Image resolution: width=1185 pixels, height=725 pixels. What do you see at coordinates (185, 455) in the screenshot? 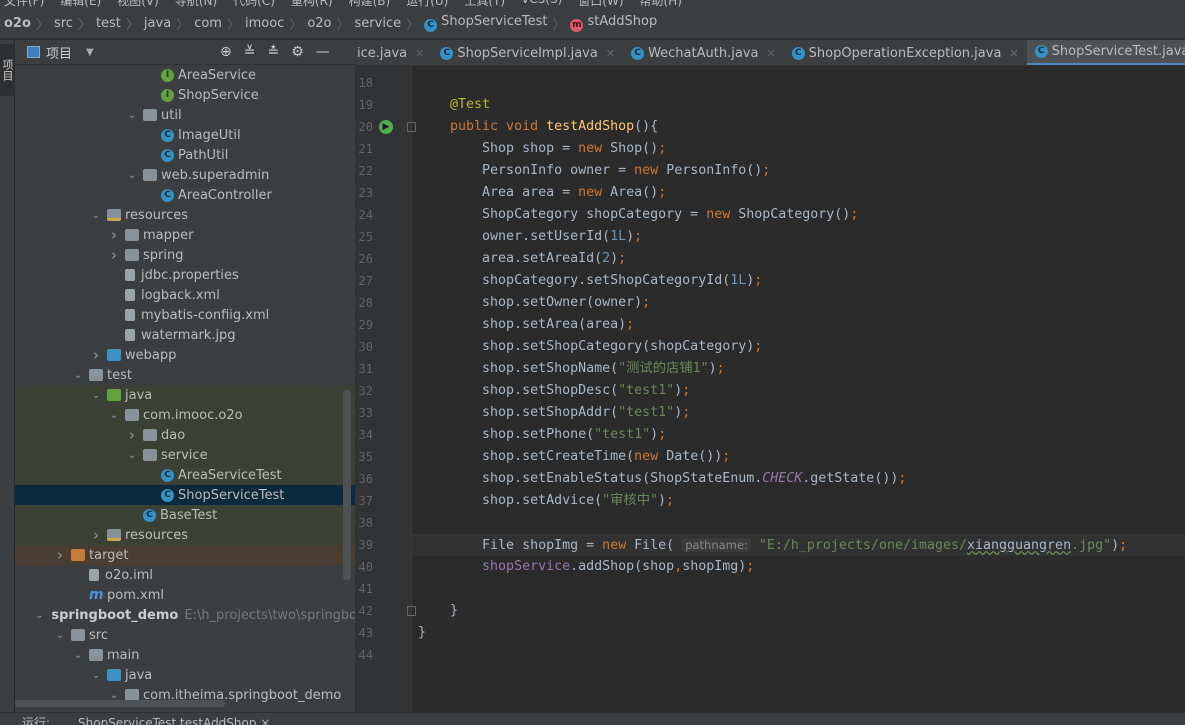
I see `tree-item: ⌄ service` at bounding box center [185, 455].